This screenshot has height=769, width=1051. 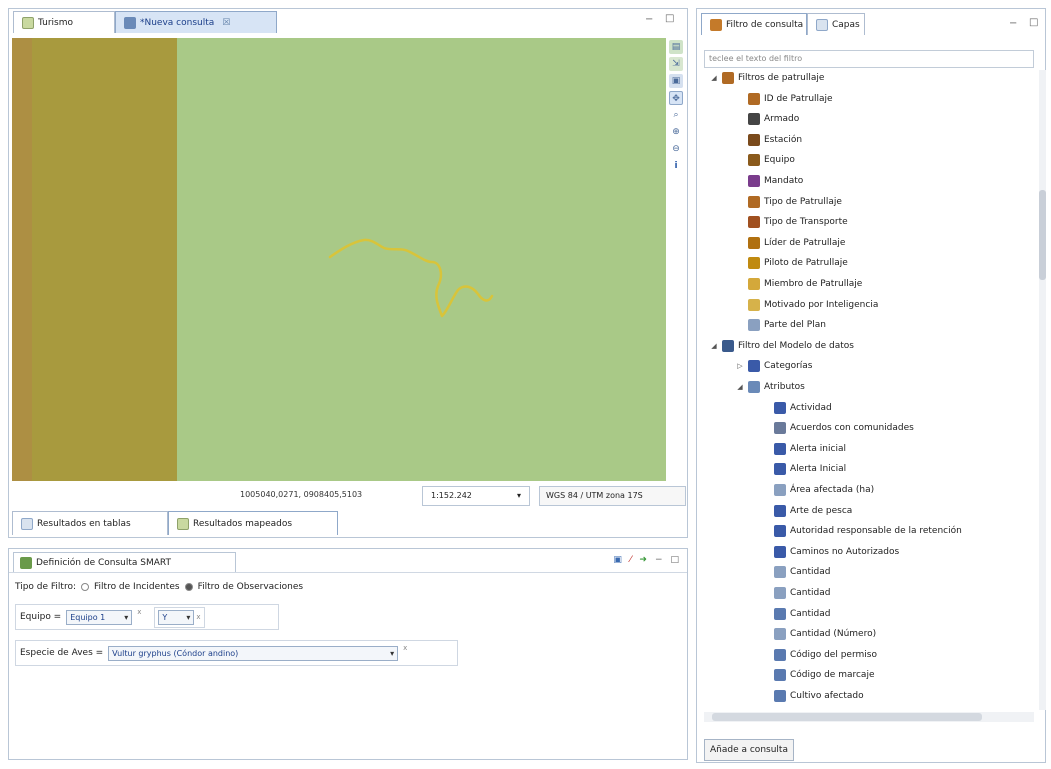 What do you see at coordinates (807, 511) in the screenshot?
I see `tree-item: Arte de pesca` at bounding box center [807, 511].